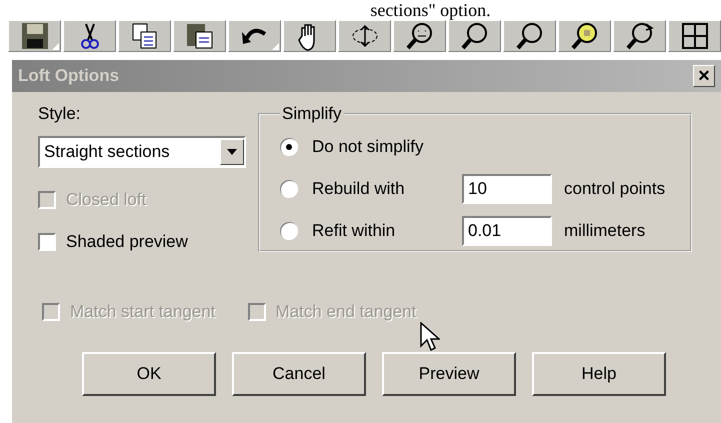 This screenshot has height=423, width=721. Describe the element at coordinates (106, 200) in the screenshot. I see `checkbox-label: Closed loft` at that location.